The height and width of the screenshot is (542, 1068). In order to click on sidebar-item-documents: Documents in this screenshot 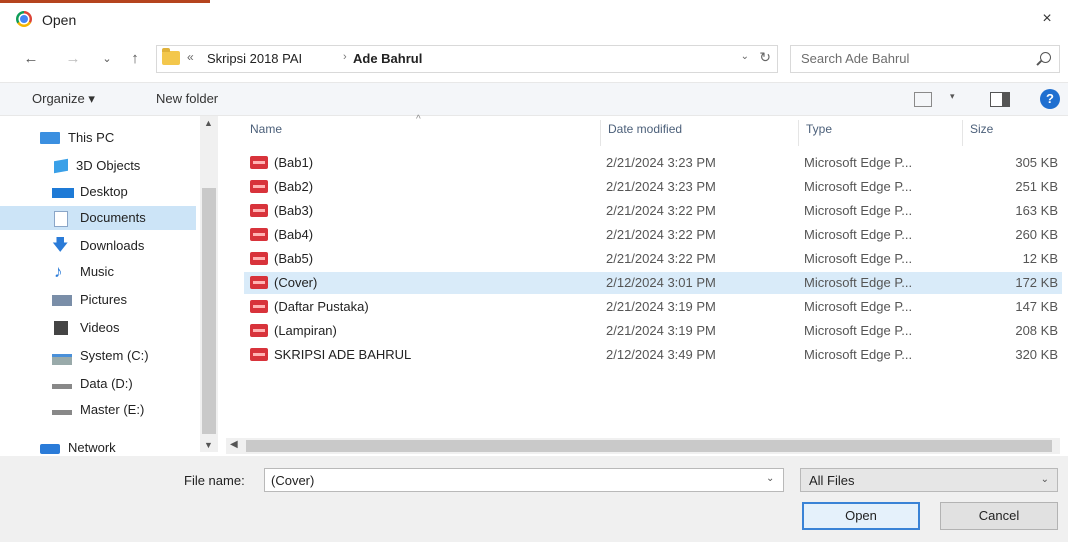, I will do `click(98, 218)`.